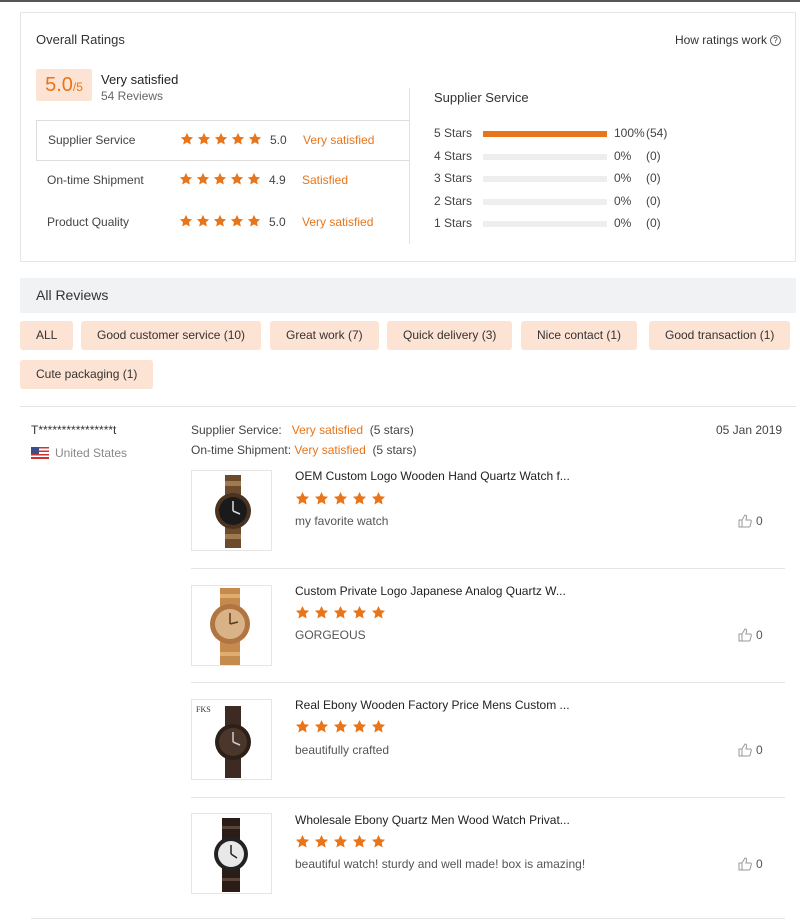 The image size is (800, 921). What do you see at coordinates (87, 374) in the screenshot?
I see `tag-filter-cute-packaging: Cute packaging (1)` at bounding box center [87, 374].